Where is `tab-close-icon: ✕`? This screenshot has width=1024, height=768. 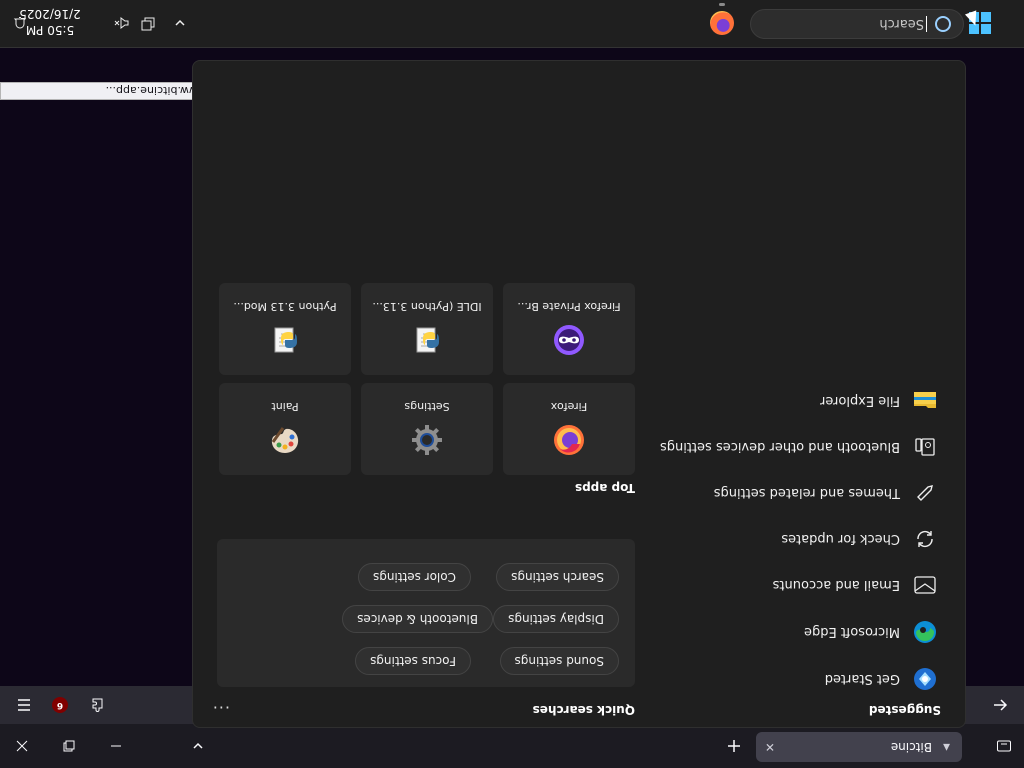
tab-close-icon: ✕ is located at coordinates (770, 747).